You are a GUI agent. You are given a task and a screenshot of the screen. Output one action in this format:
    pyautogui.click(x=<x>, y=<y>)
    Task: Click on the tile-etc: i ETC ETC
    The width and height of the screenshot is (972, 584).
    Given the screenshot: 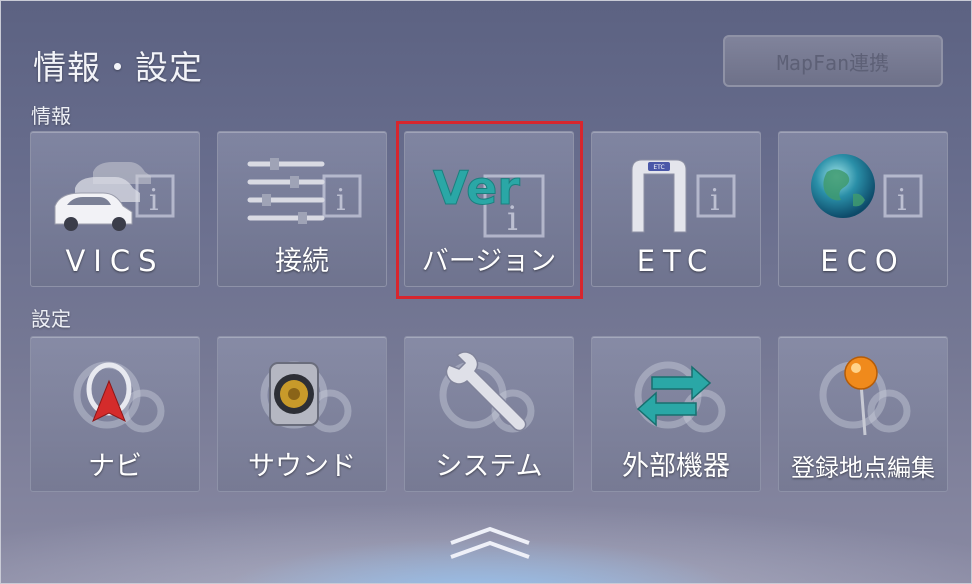 What is the action you would take?
    pyautogui.click(x=676, y=209)
    